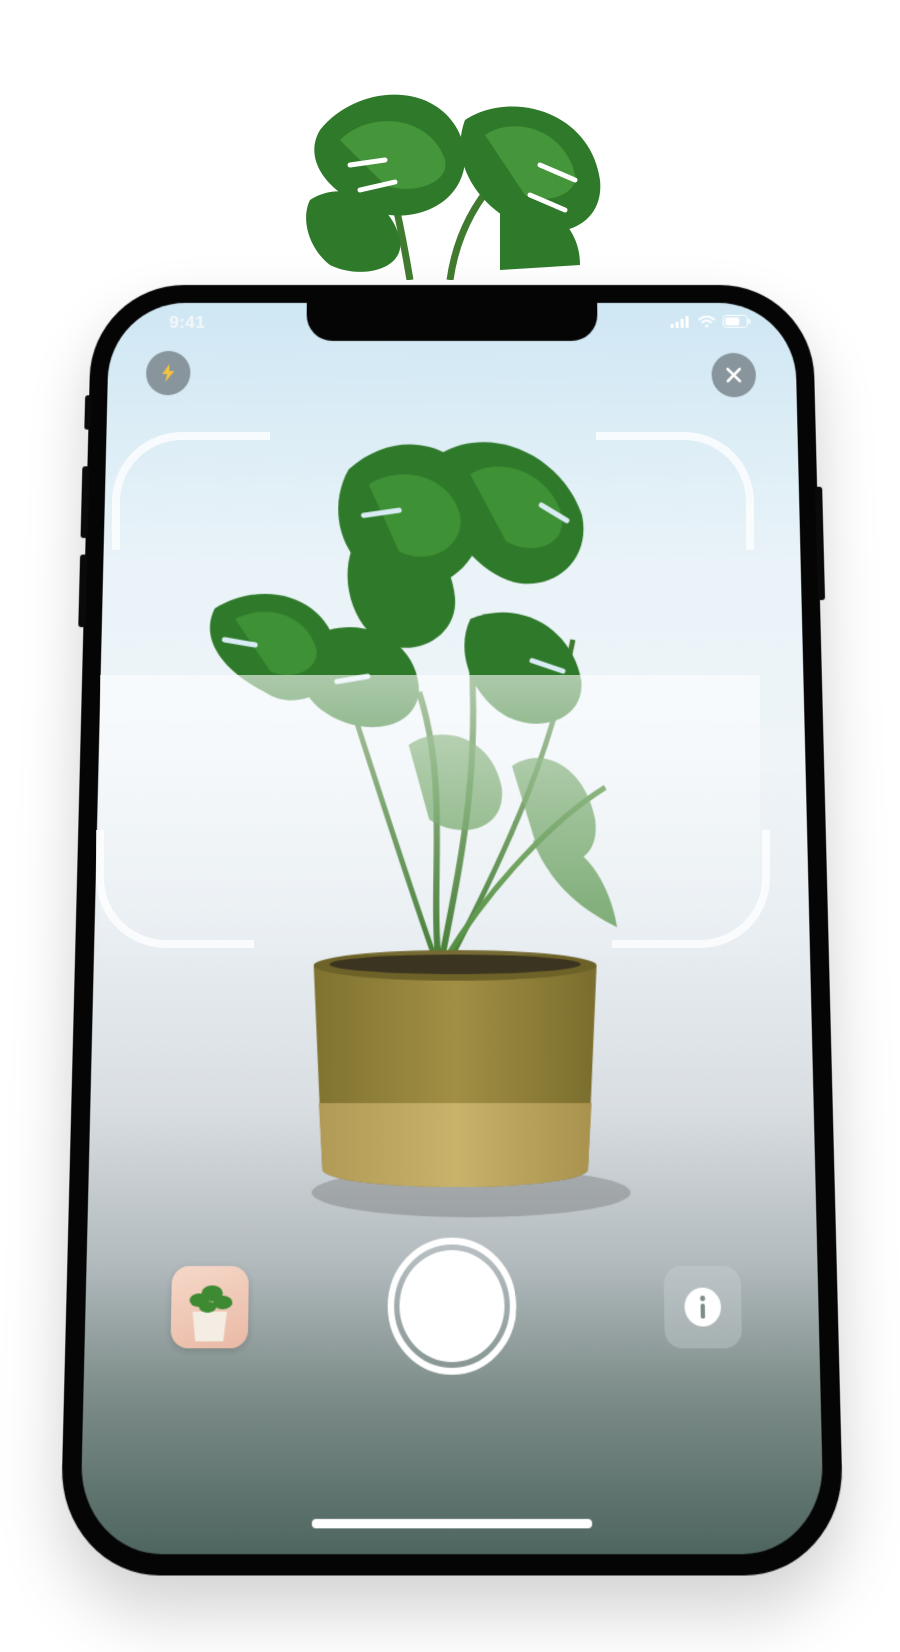  I want to click on shutter-button-inner, so click(452, 1306).